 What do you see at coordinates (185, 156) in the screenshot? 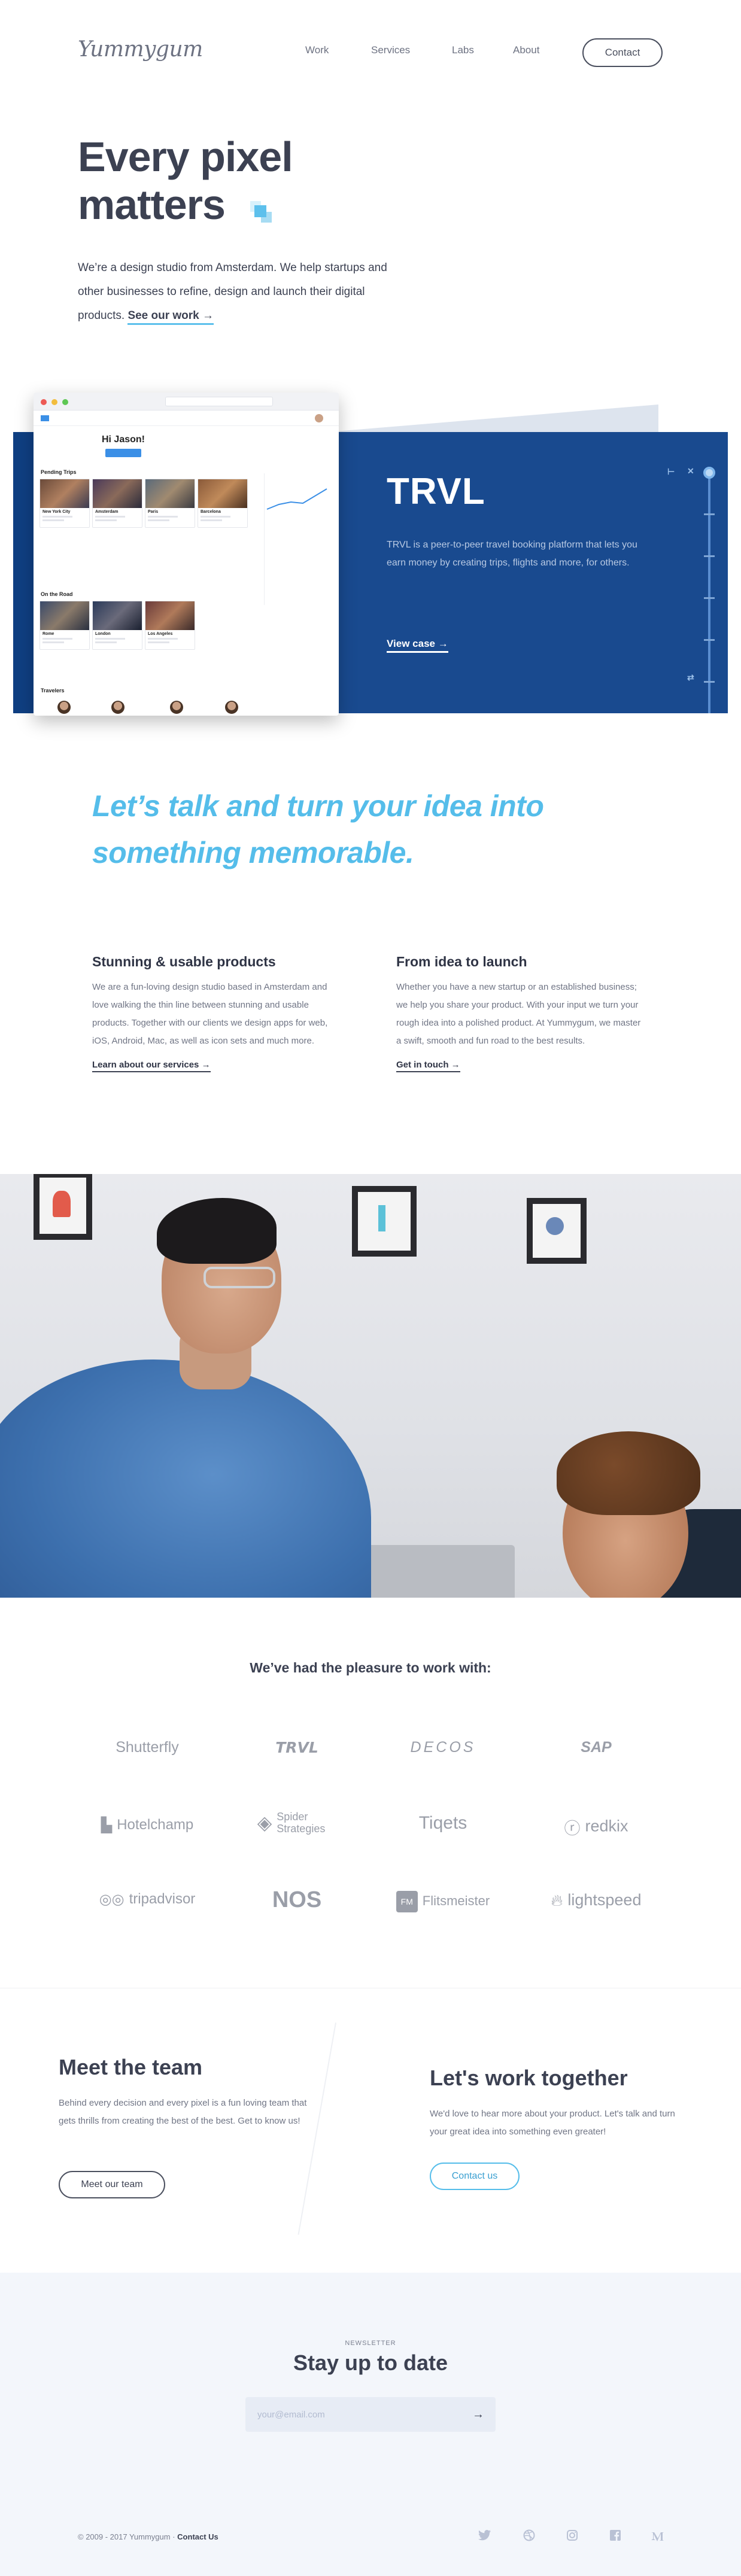
I see `hero-title-line1: Every pixel` at bounding box center [185, 156].